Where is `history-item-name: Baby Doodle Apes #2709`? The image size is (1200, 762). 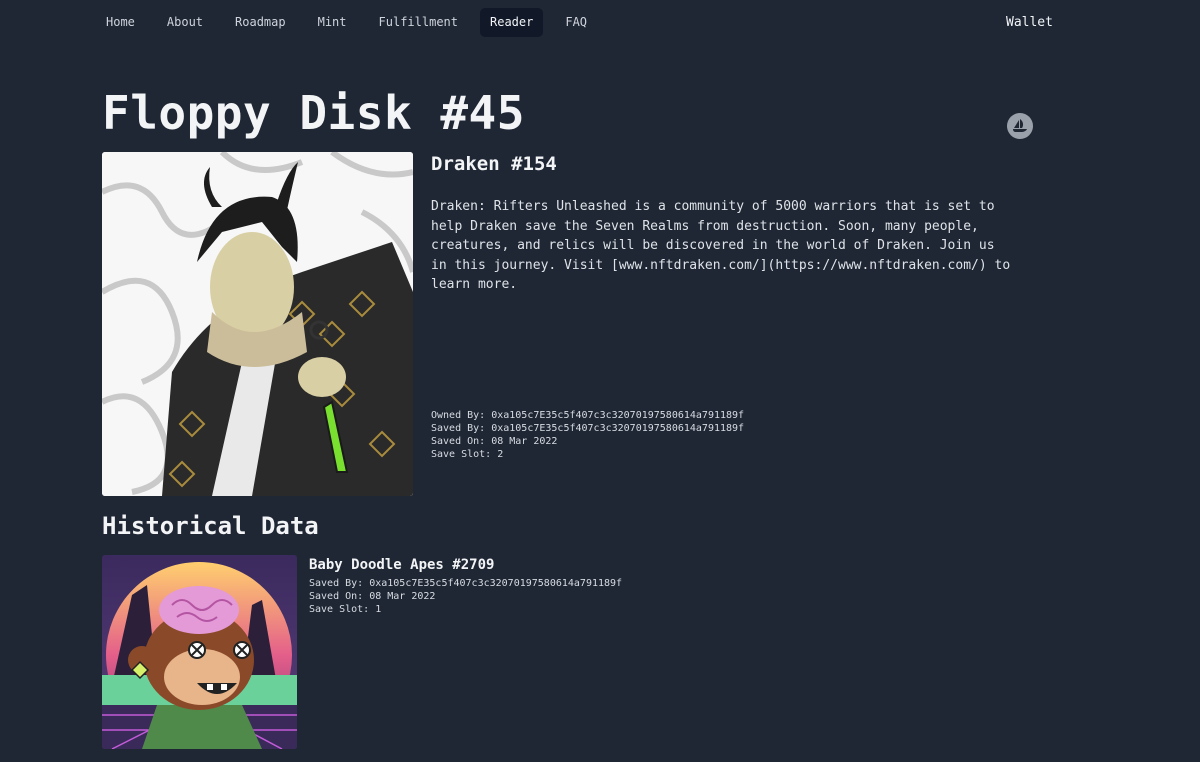
history-item-name: Baby Doodle Apes #2709 is located at coordinates (402, 565).